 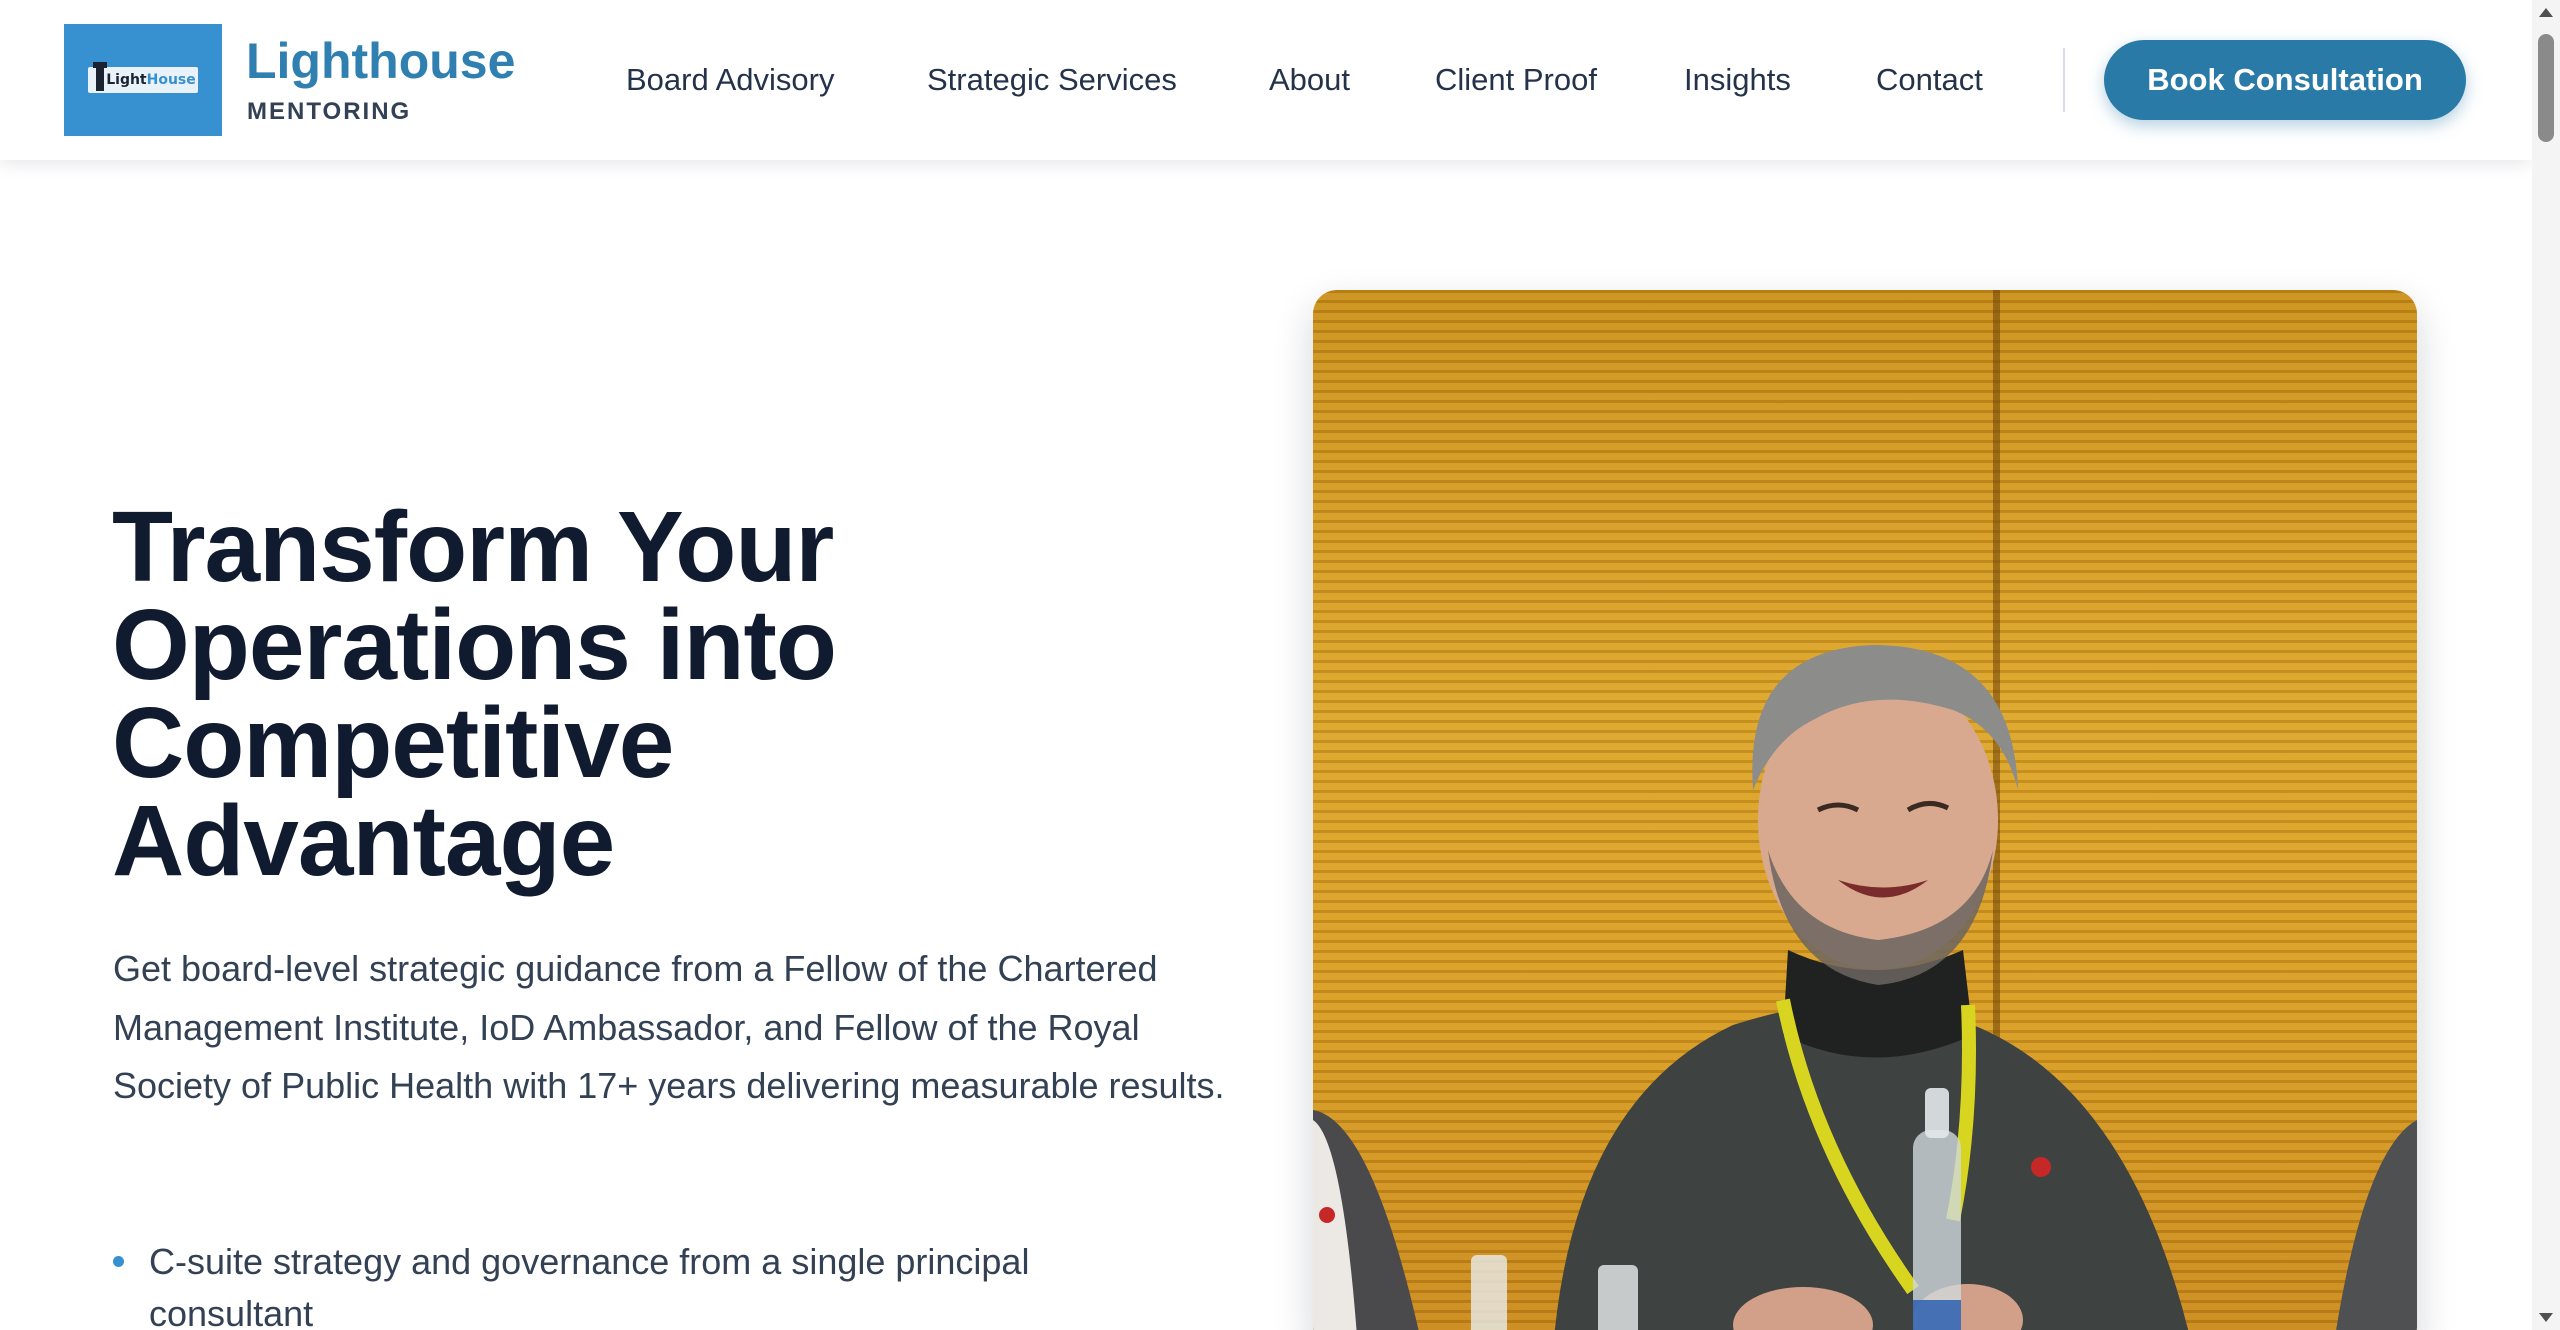 I want to click on nav-board-advisory: Board Advisory, so click(x=730, y=80).